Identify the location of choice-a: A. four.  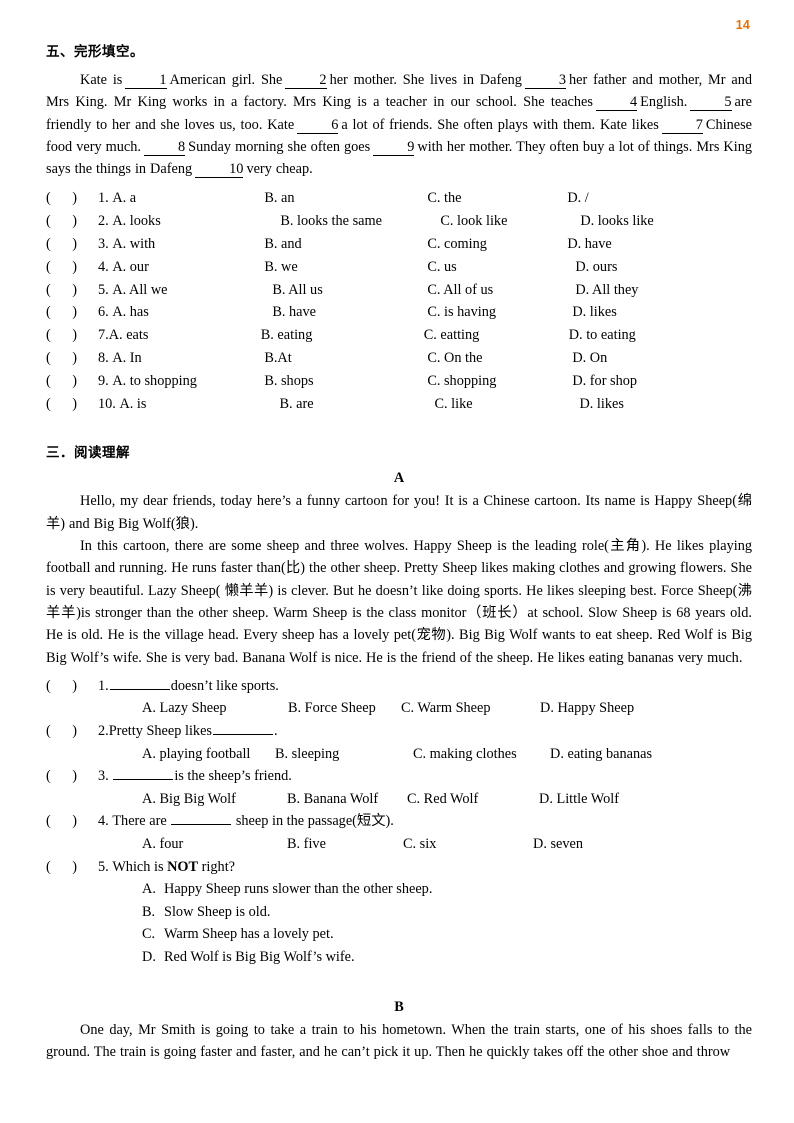
(214, 844).